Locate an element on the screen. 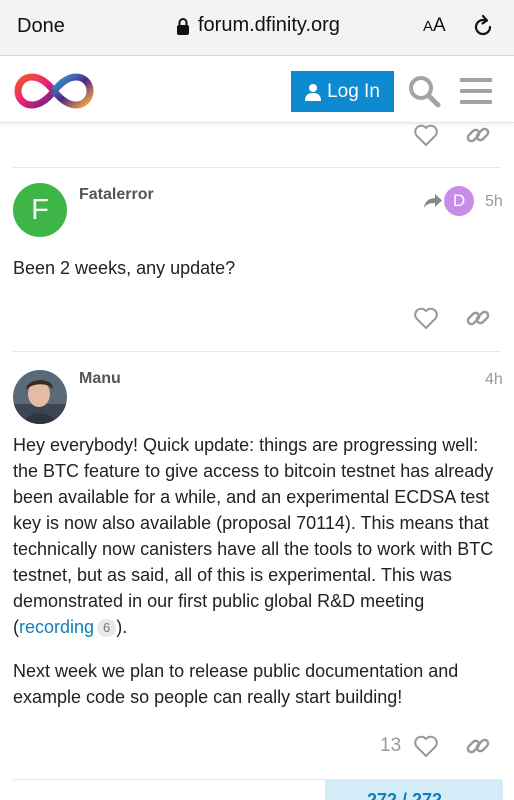 This screenshot has width=514, height=800. reply-to-avatar: D is located at coordinates (459, 201).